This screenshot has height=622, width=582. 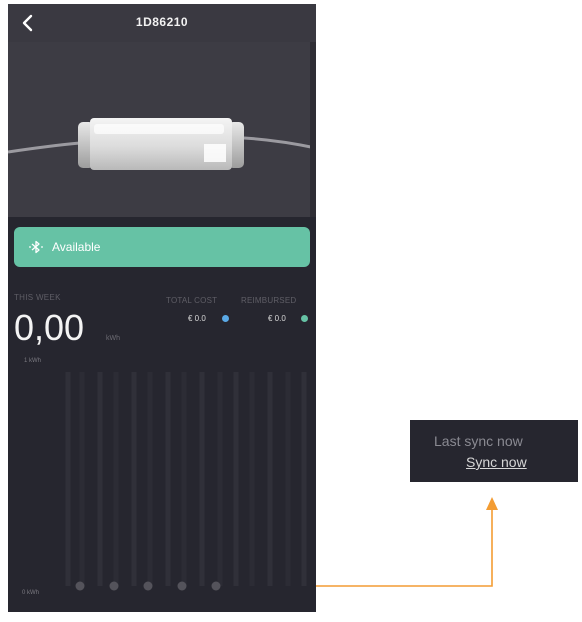 I want to click on charger-image, so click(x=162, y=129).